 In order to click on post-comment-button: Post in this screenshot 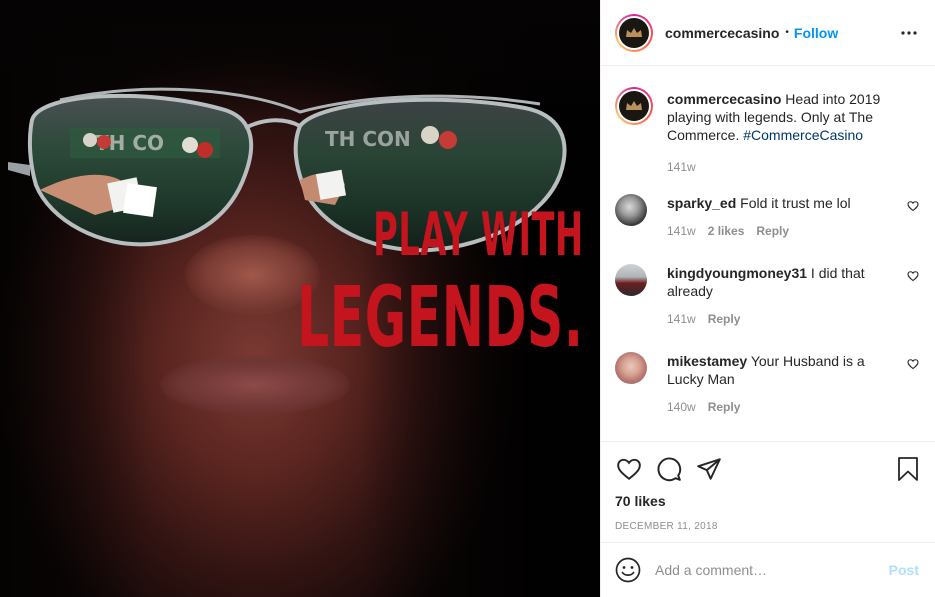, I will do `click(904, 570)`.